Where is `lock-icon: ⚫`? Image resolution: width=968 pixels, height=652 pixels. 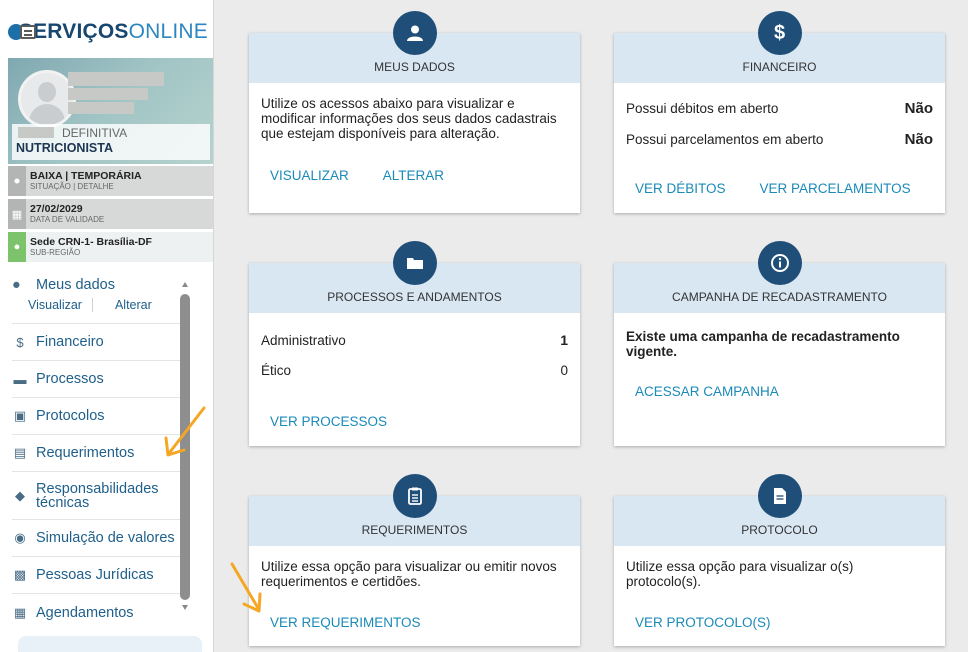
lock-icon: ⚫ is located at coordinates (17, 181).